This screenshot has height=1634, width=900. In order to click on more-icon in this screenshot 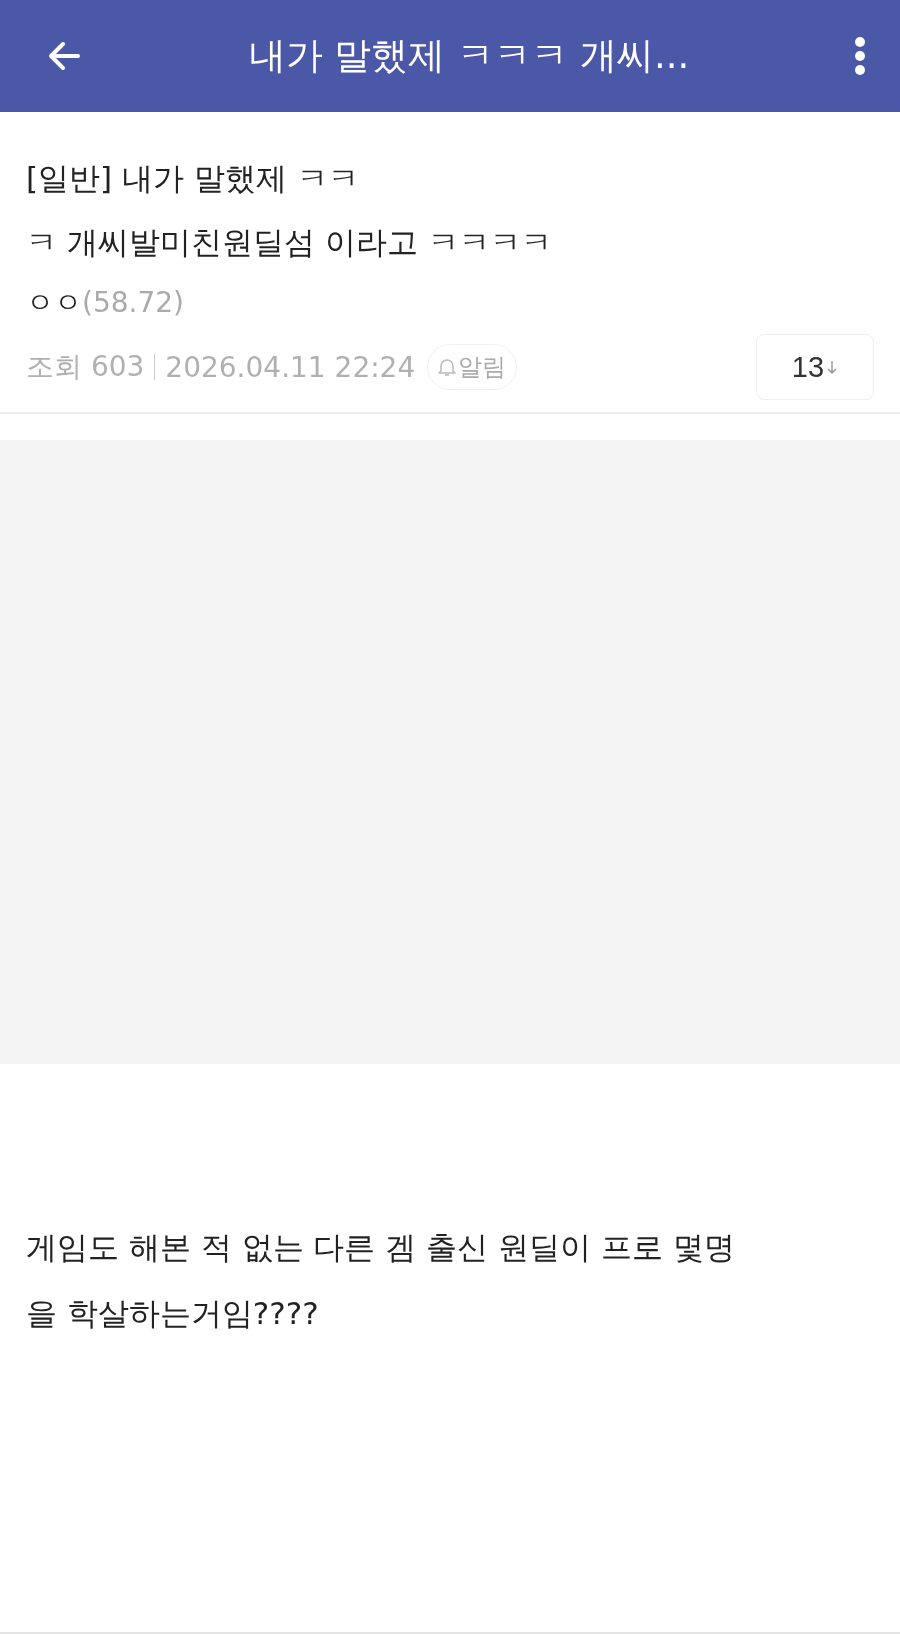, I will do `click(860, 56)`.